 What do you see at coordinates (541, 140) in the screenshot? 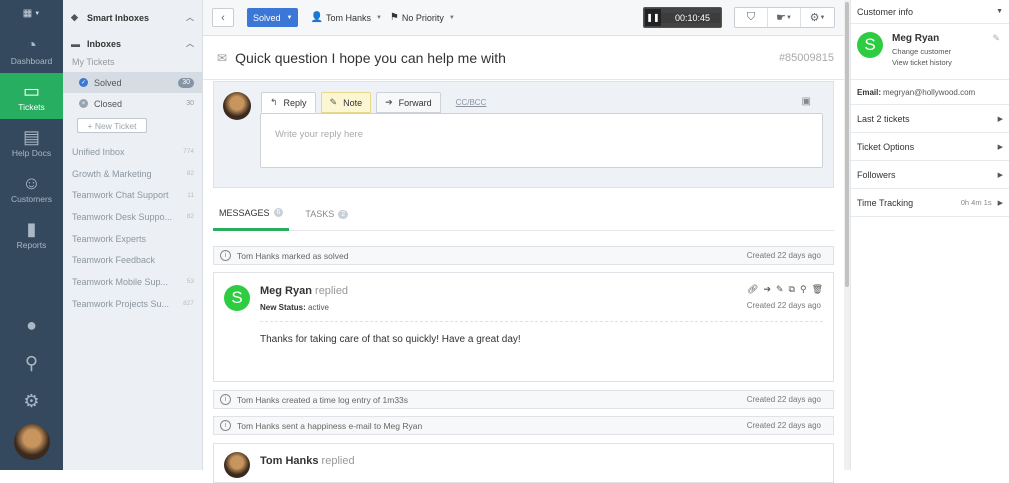
I see `reply-input: Write your reply here` at bounding box center [541, 140].